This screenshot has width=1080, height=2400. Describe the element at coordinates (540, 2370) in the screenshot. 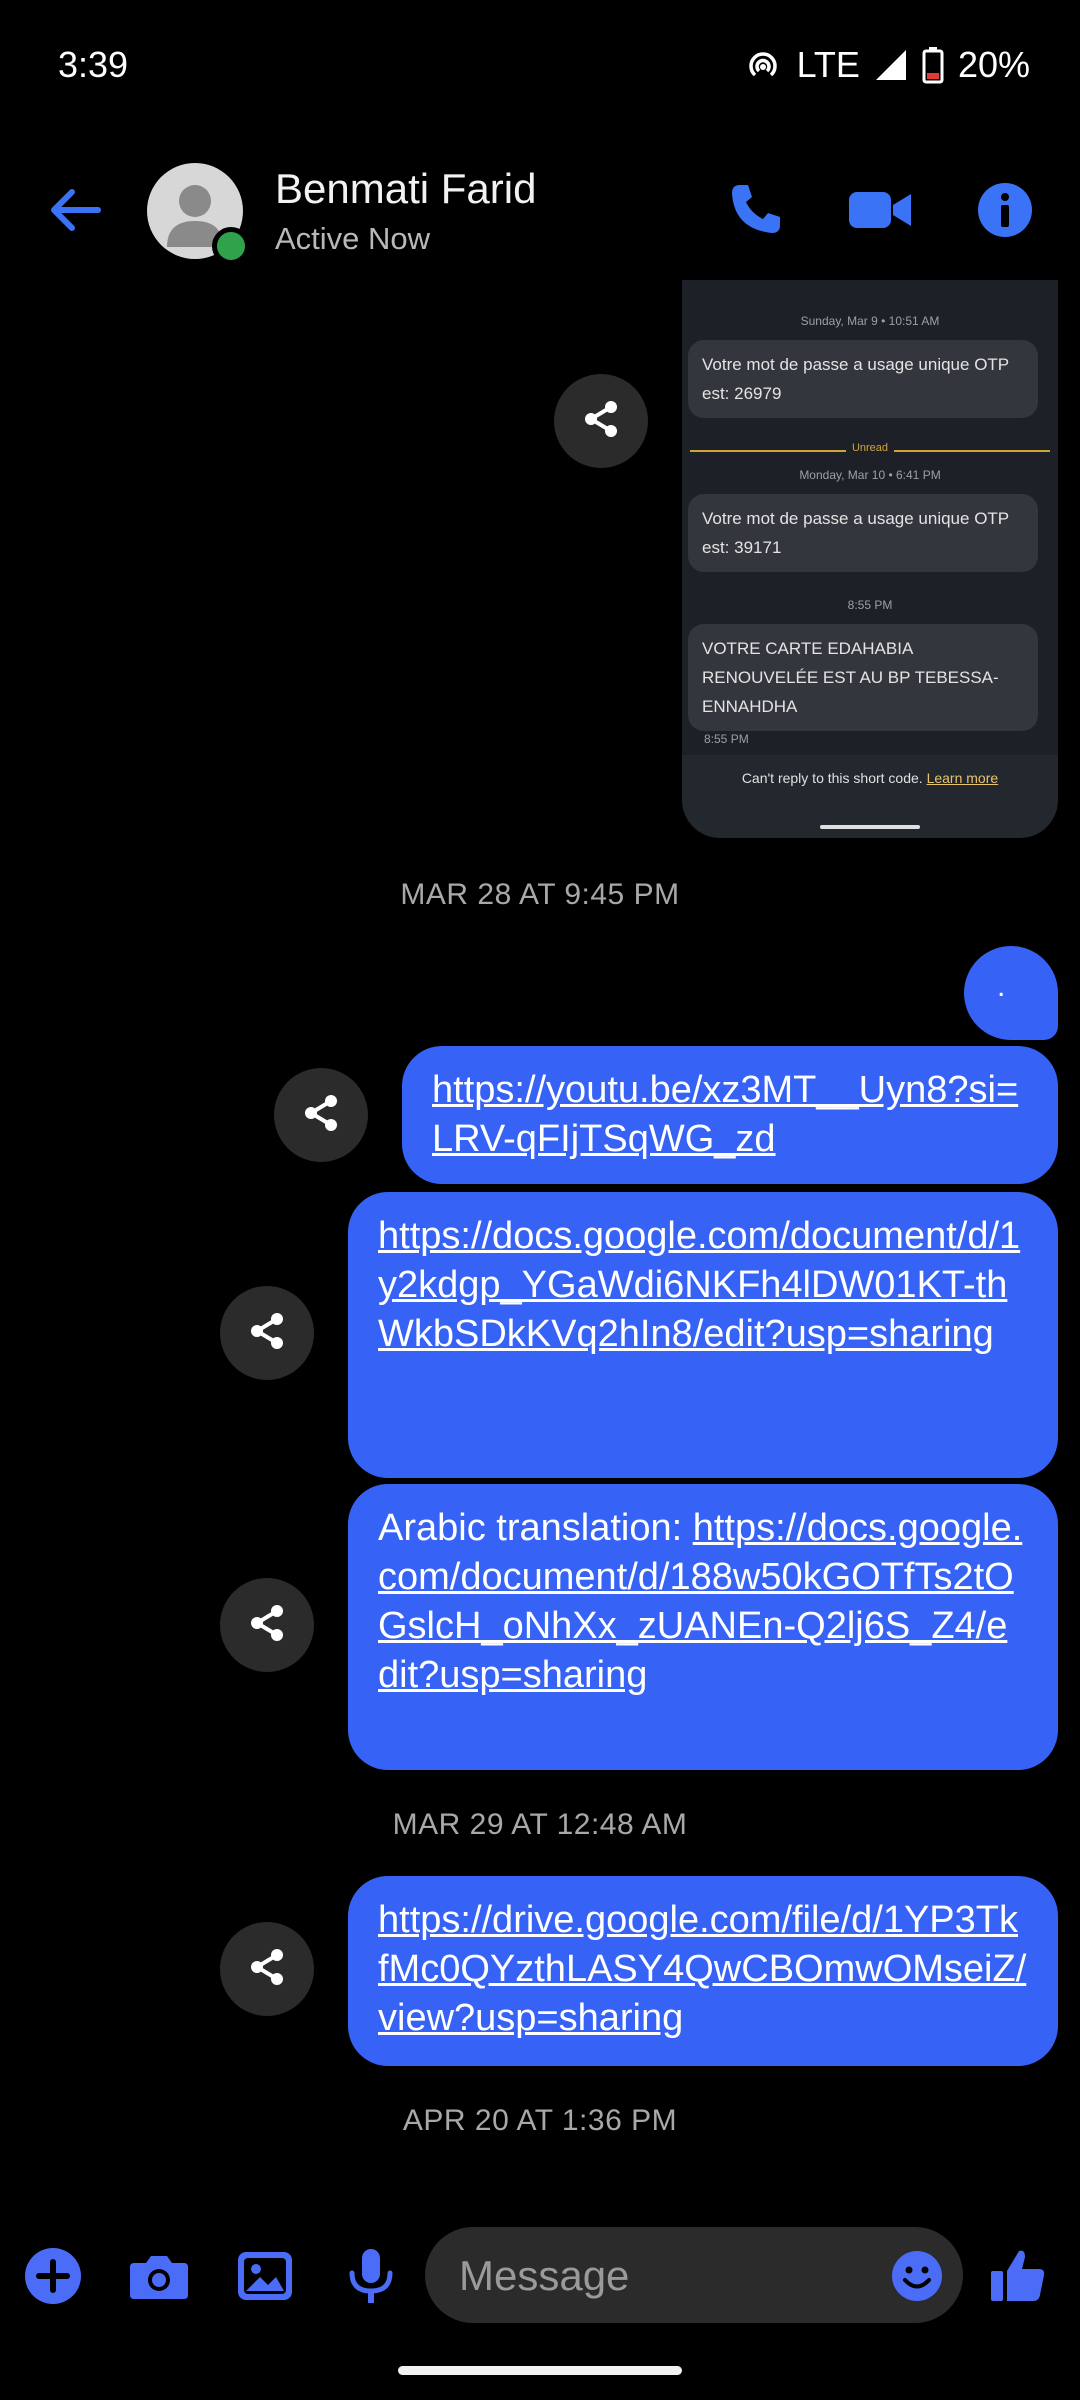

I see `home-indicator` at that location.